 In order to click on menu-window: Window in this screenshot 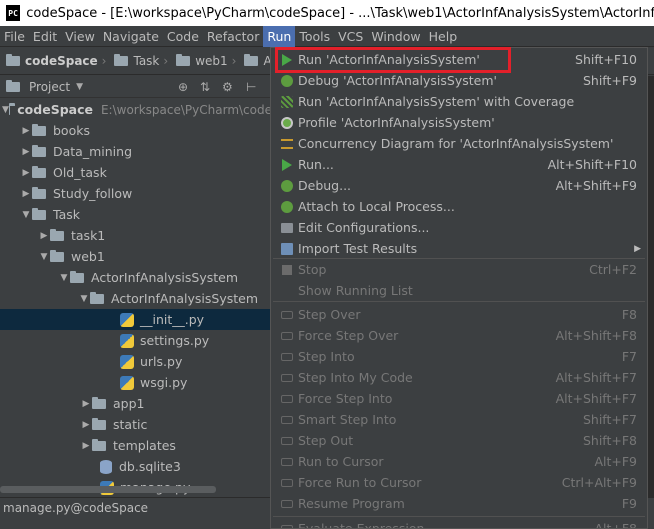, I will do `click(395, 36)`.